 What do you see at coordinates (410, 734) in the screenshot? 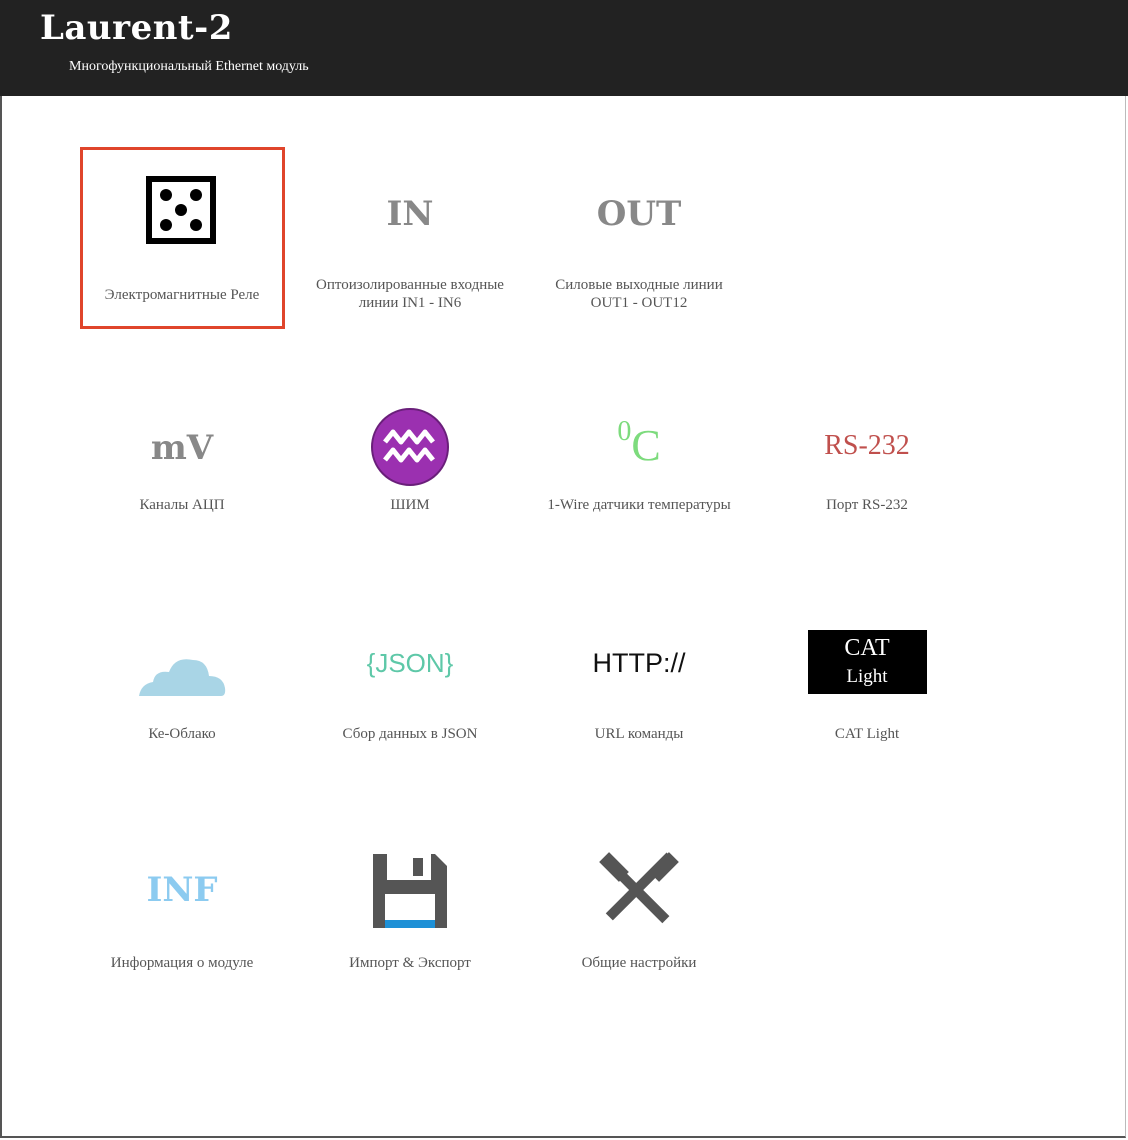
I see `tile-label: Сбор данных в JSON` at bounding box center [410, 734].